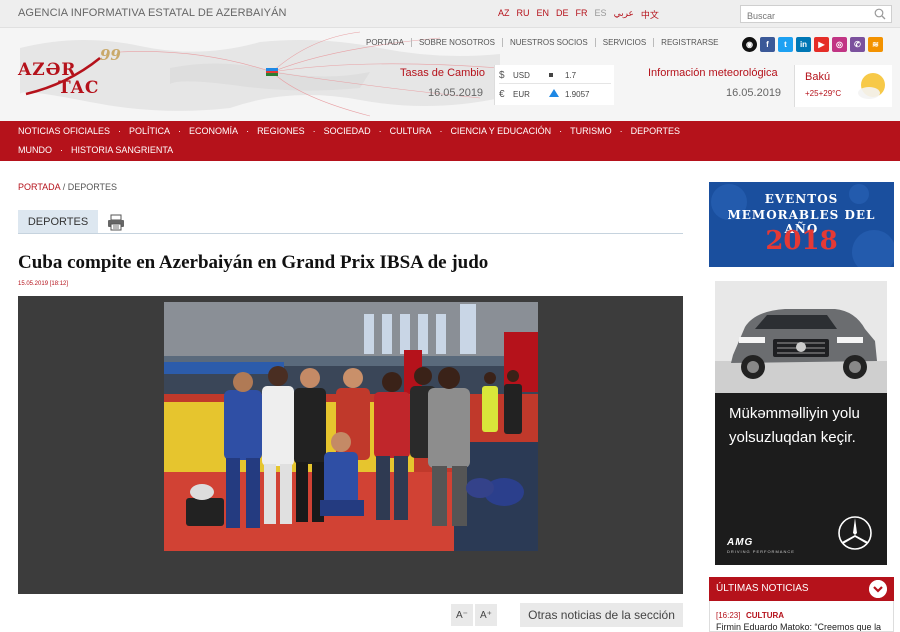 The image size is (900, 632). I want to click on banner-line-1: EVENTOS, so click(801, 199).